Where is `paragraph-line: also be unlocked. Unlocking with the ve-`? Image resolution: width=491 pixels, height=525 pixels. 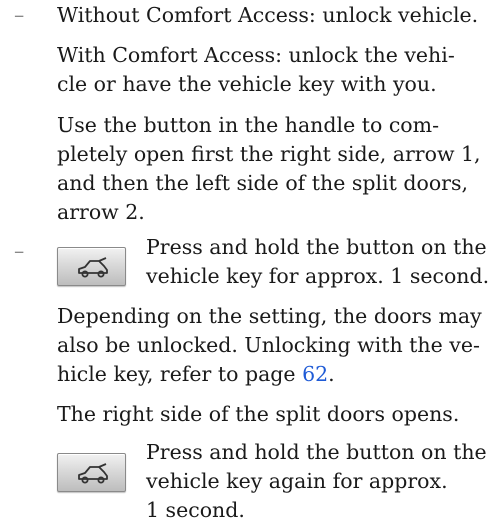
paragraph-line: also be unlocked. Unlocking with the ve- is located at coordinates (268, 345).